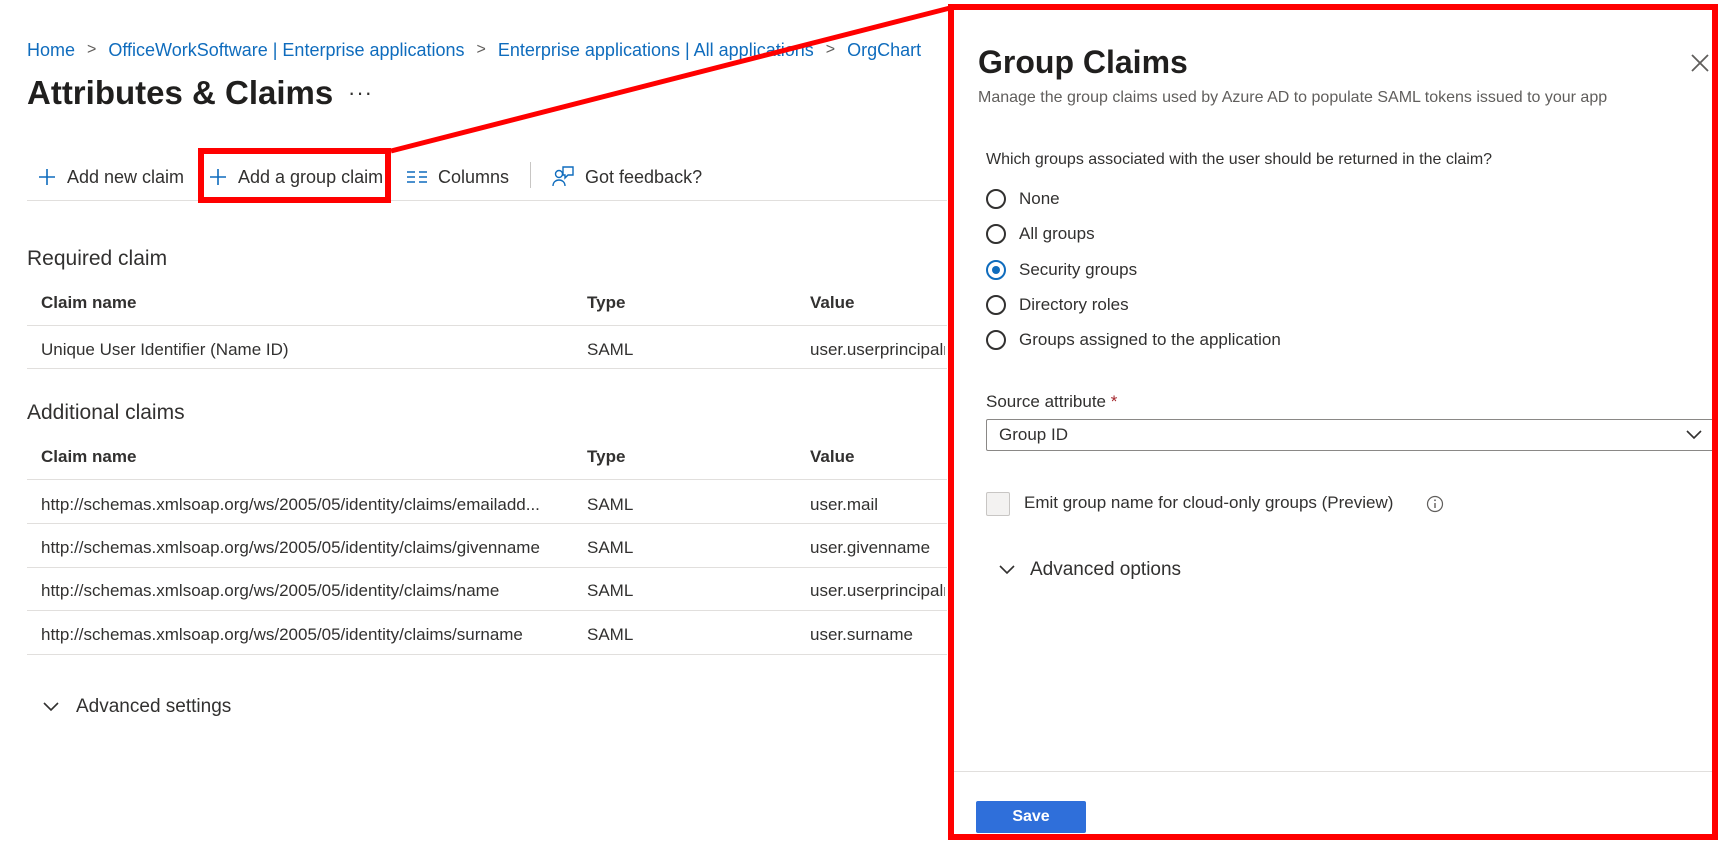  What do you see at coordinates (417, 177) in the screenshot?
I see `columns-icon` at bounding box center [417, 177].